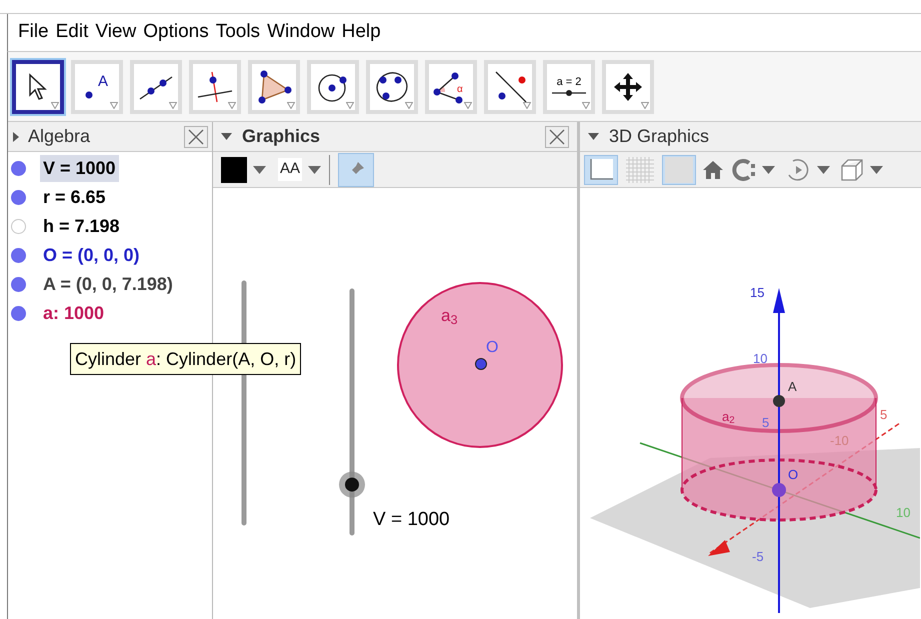  What do you see at coordinates (392, 87) in the screenshot?
I see `ellipse-icon` at bounding box center [392, 87].